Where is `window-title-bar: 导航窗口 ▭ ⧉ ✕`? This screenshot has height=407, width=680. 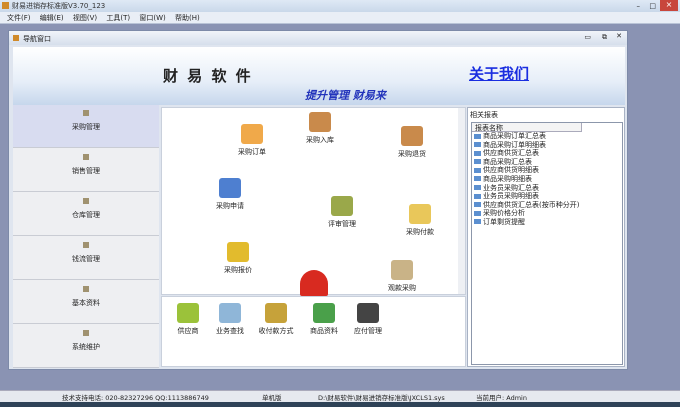 window-title-bar: 导航窗口 ▭ ⧉ ✕ is located at coordinates (318, 38).